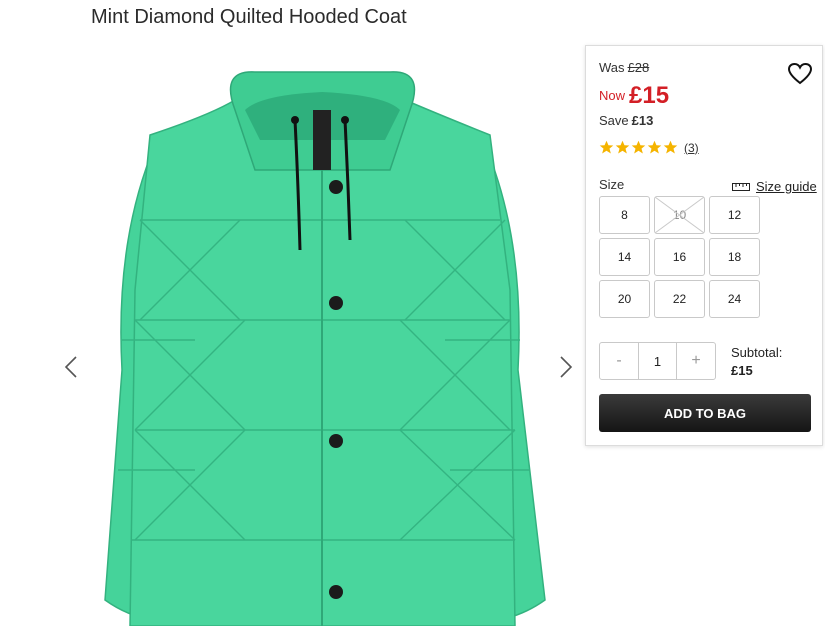  What do you see at coordinates (649, 95) in the screenshot?
I see `now-value: £15` at bounding box center [649, 95].